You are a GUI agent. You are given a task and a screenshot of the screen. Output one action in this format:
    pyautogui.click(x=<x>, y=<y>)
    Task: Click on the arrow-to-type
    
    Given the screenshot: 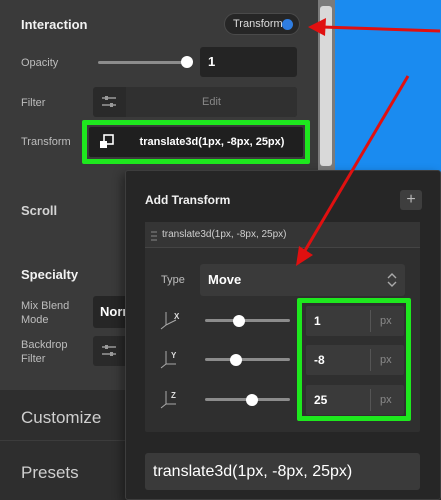 What is the action you would take?
    pyautogui.click(x=355, y=165)
    